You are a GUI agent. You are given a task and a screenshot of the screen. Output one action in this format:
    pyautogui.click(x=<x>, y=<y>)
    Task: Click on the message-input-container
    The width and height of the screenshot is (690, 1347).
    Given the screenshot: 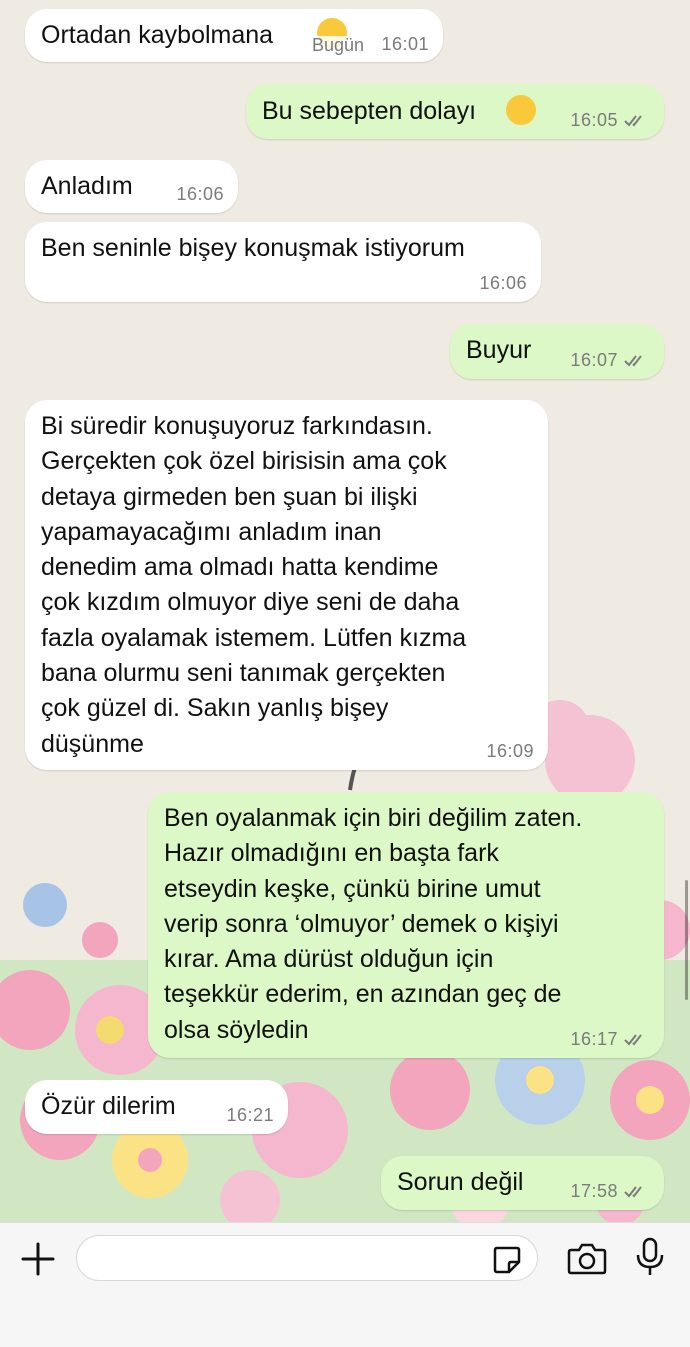 What is the action you would take?
    pyautogui.click(x=307, y=1258)
    